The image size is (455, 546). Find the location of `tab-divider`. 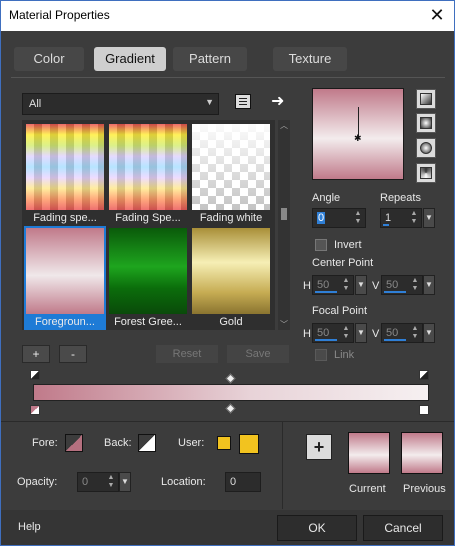

tab-divider is located at coordinates (228, 77).